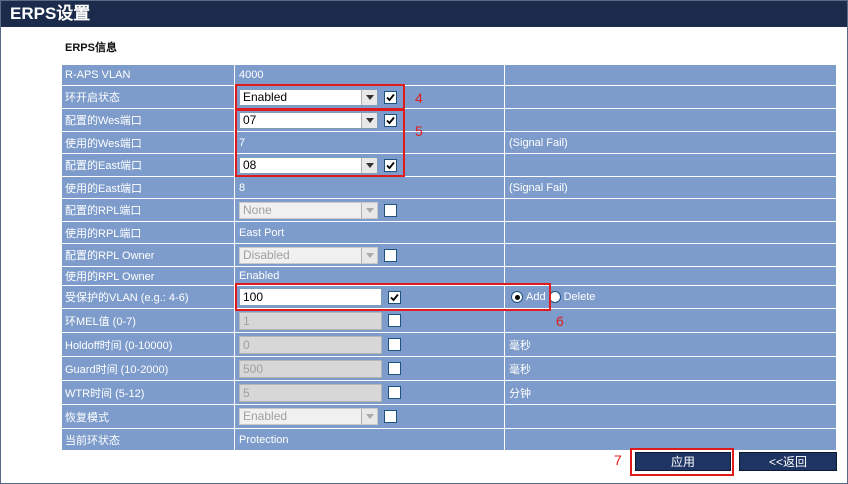 The width and height of the screenshot is (848, 484). What do you see at coordinates (449, 142) in the screenshot?
I see `table-row: 使用的Wes端口 7 (Signal Fail)` at bounding box center [449, 142].